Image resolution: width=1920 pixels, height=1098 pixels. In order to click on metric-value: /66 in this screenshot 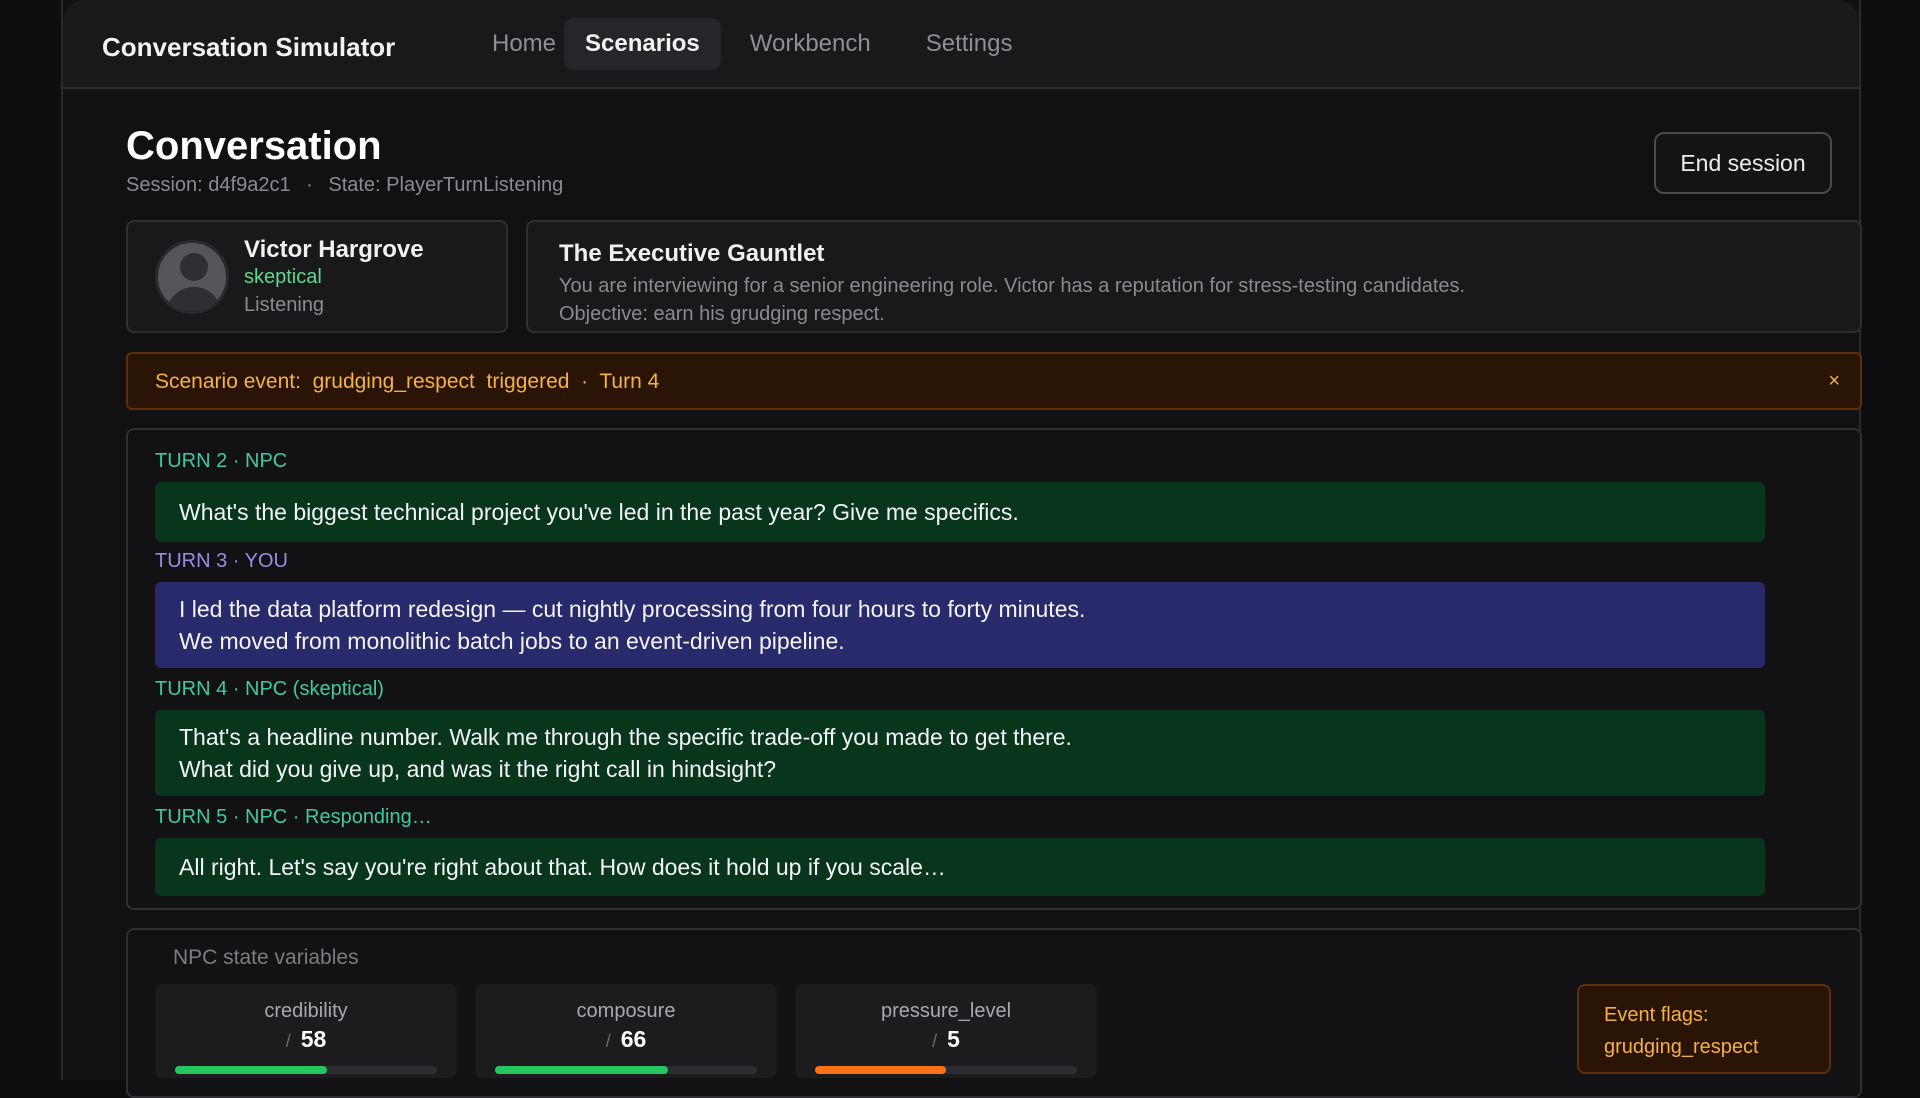, I will do `click(626, 1039)`.